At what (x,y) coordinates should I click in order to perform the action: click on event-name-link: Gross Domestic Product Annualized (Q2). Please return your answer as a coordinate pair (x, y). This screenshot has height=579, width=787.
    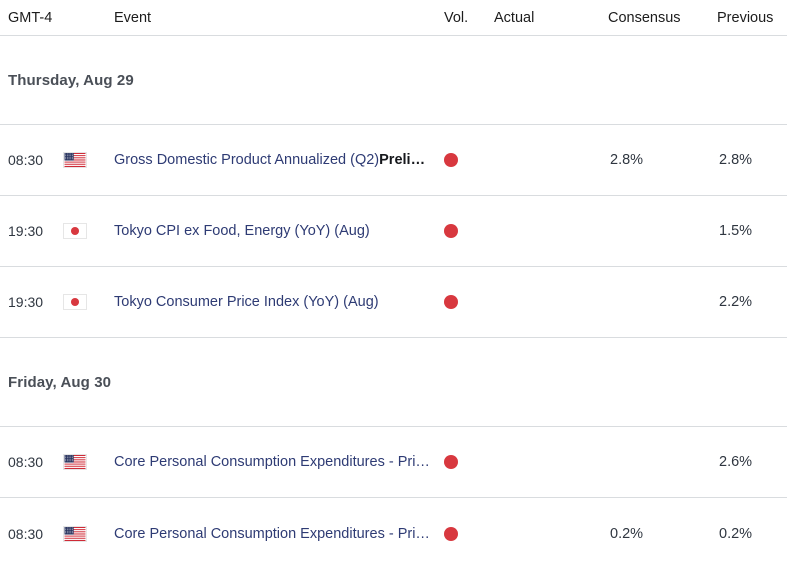
    Looking at the image, I should click on (246, 160).